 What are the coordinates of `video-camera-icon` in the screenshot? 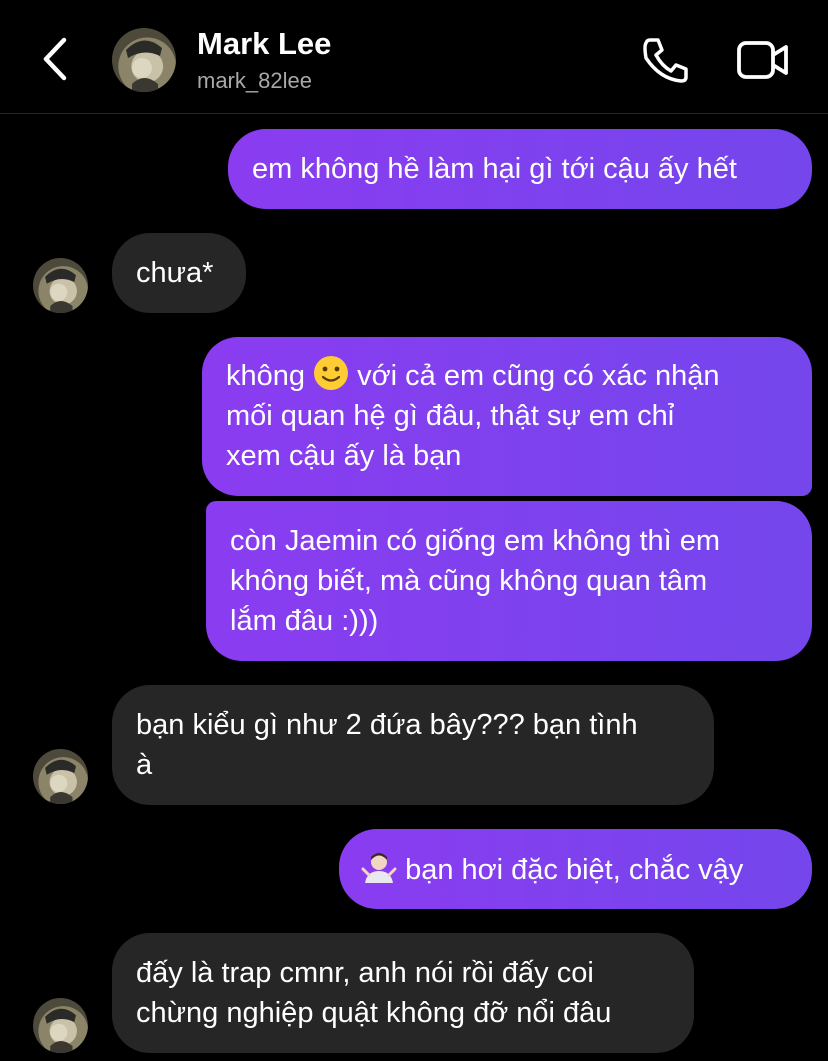 It's located at (763, 60).